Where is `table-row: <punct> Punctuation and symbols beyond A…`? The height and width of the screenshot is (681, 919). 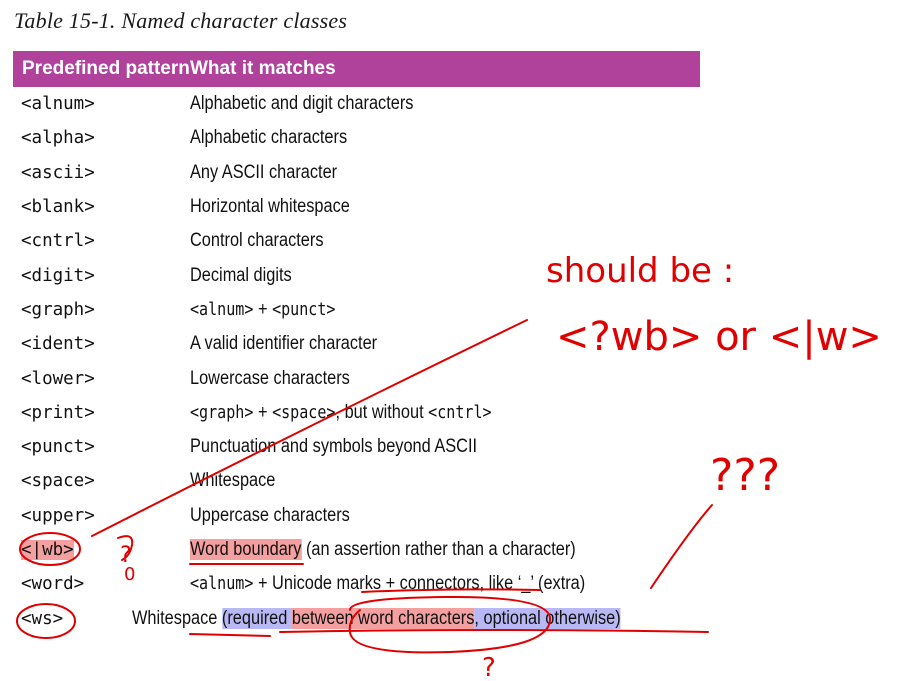
table-row: <punct> Punctuation and symbols beyond A… is located at coordinates (356, 447).